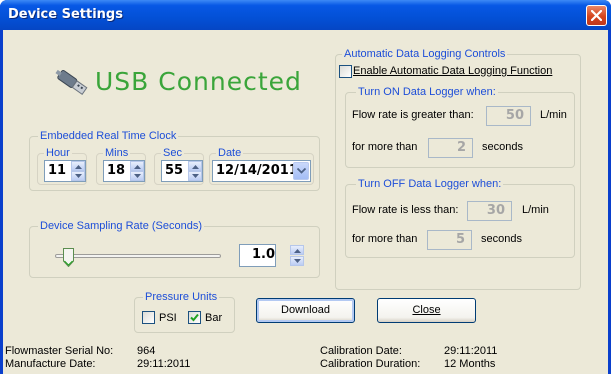 The image size is (611, 374). I want to click on chevron-down-icon, so click(301, 171).